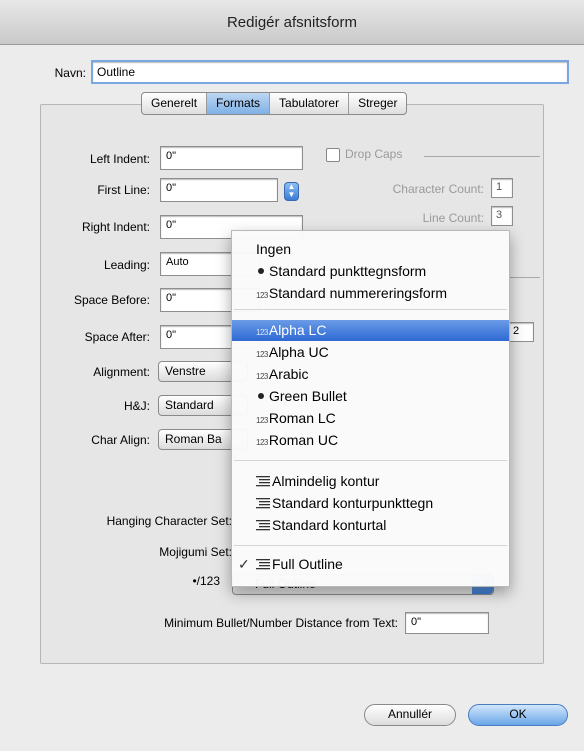  Describe the element at coordinates (308, 396) in the screenshot. I see `menu-item-label: Green Bullet` at that location.